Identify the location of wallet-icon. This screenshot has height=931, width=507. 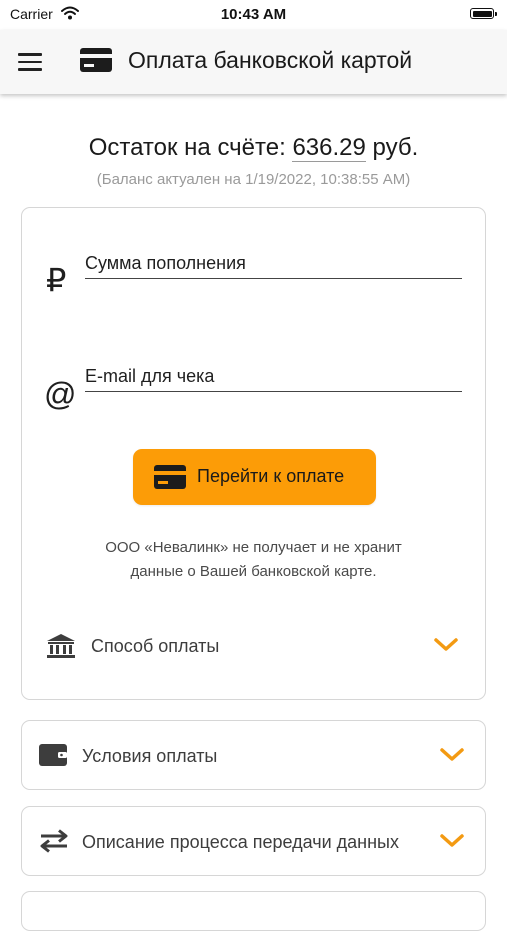
(53, 755).